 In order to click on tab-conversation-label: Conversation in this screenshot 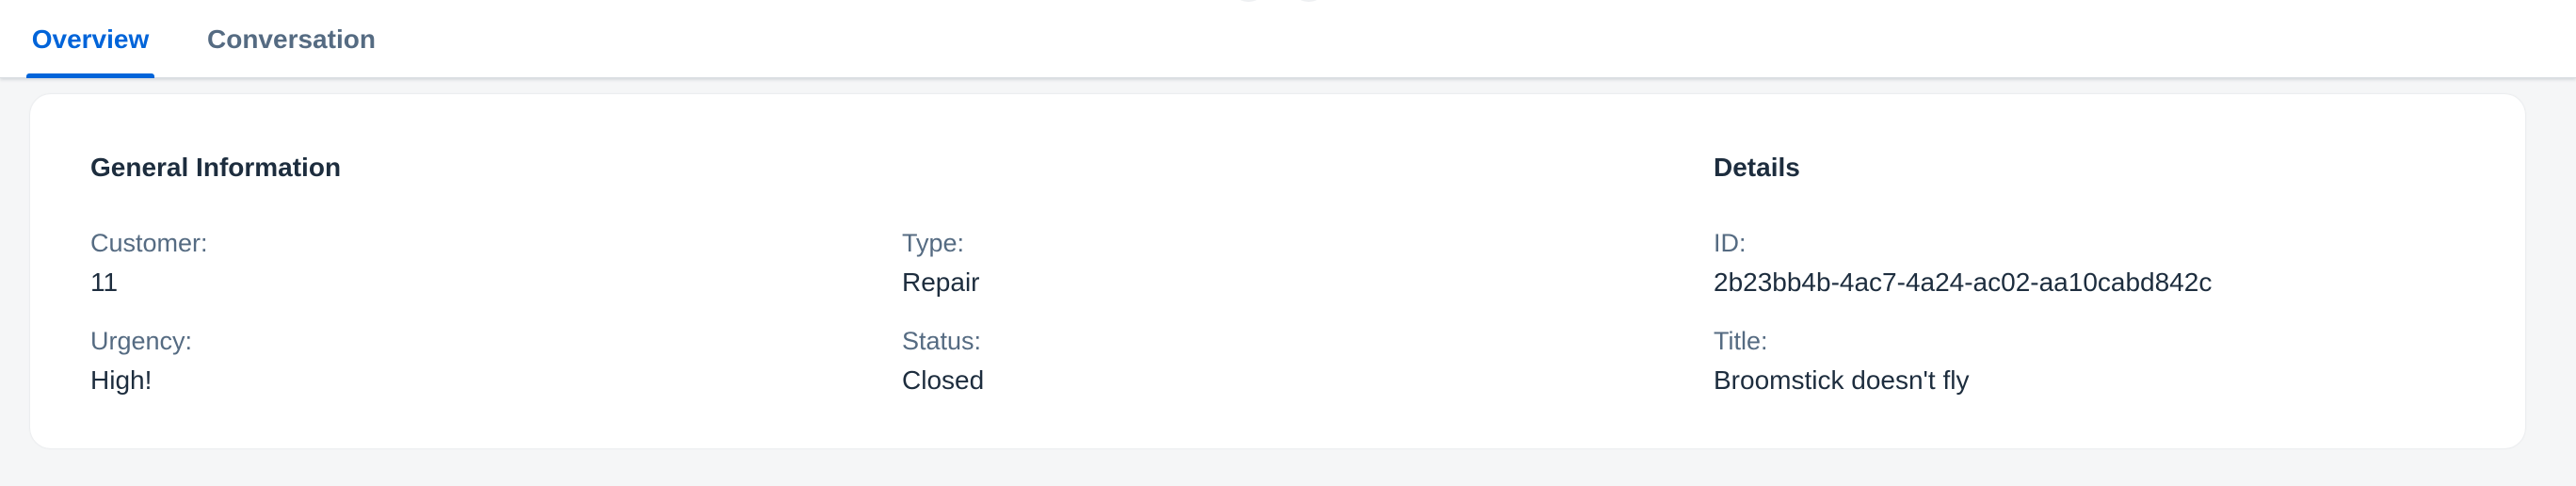, I will do `click(291, 39)`.